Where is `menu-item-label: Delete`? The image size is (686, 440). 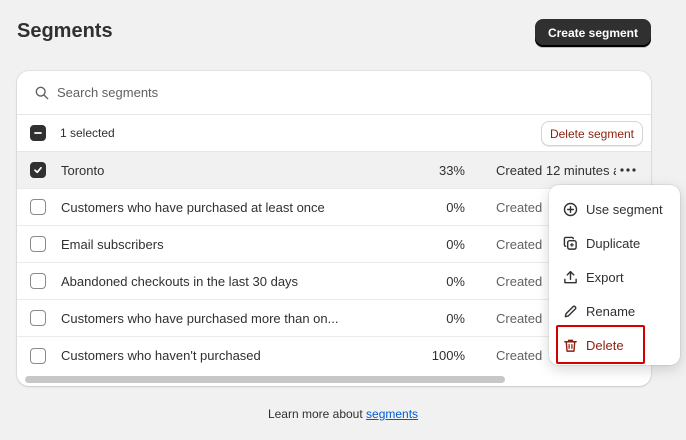 menu-item-label: Delete is located at coordinates (605, 345).